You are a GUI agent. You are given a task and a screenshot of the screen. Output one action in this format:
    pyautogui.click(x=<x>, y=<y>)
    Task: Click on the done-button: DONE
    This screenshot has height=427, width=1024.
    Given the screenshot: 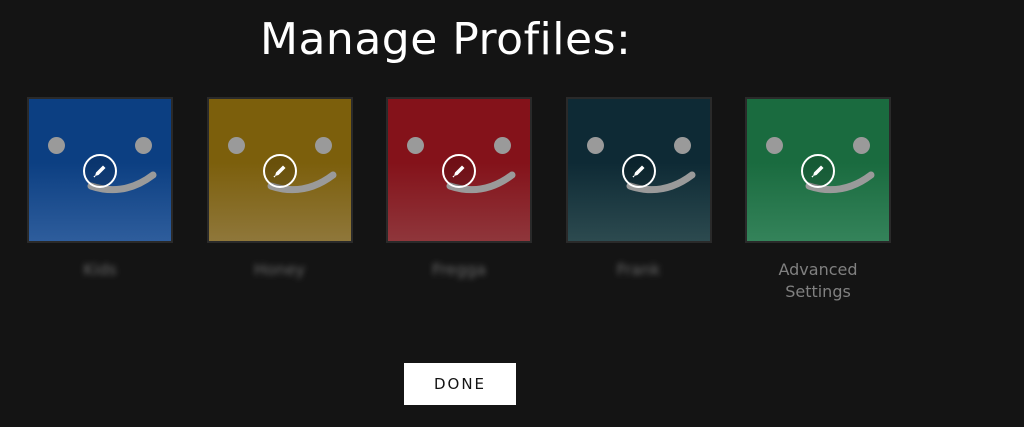 What is the action you would take?
    pyautogui.click(x=460, y=384)
    